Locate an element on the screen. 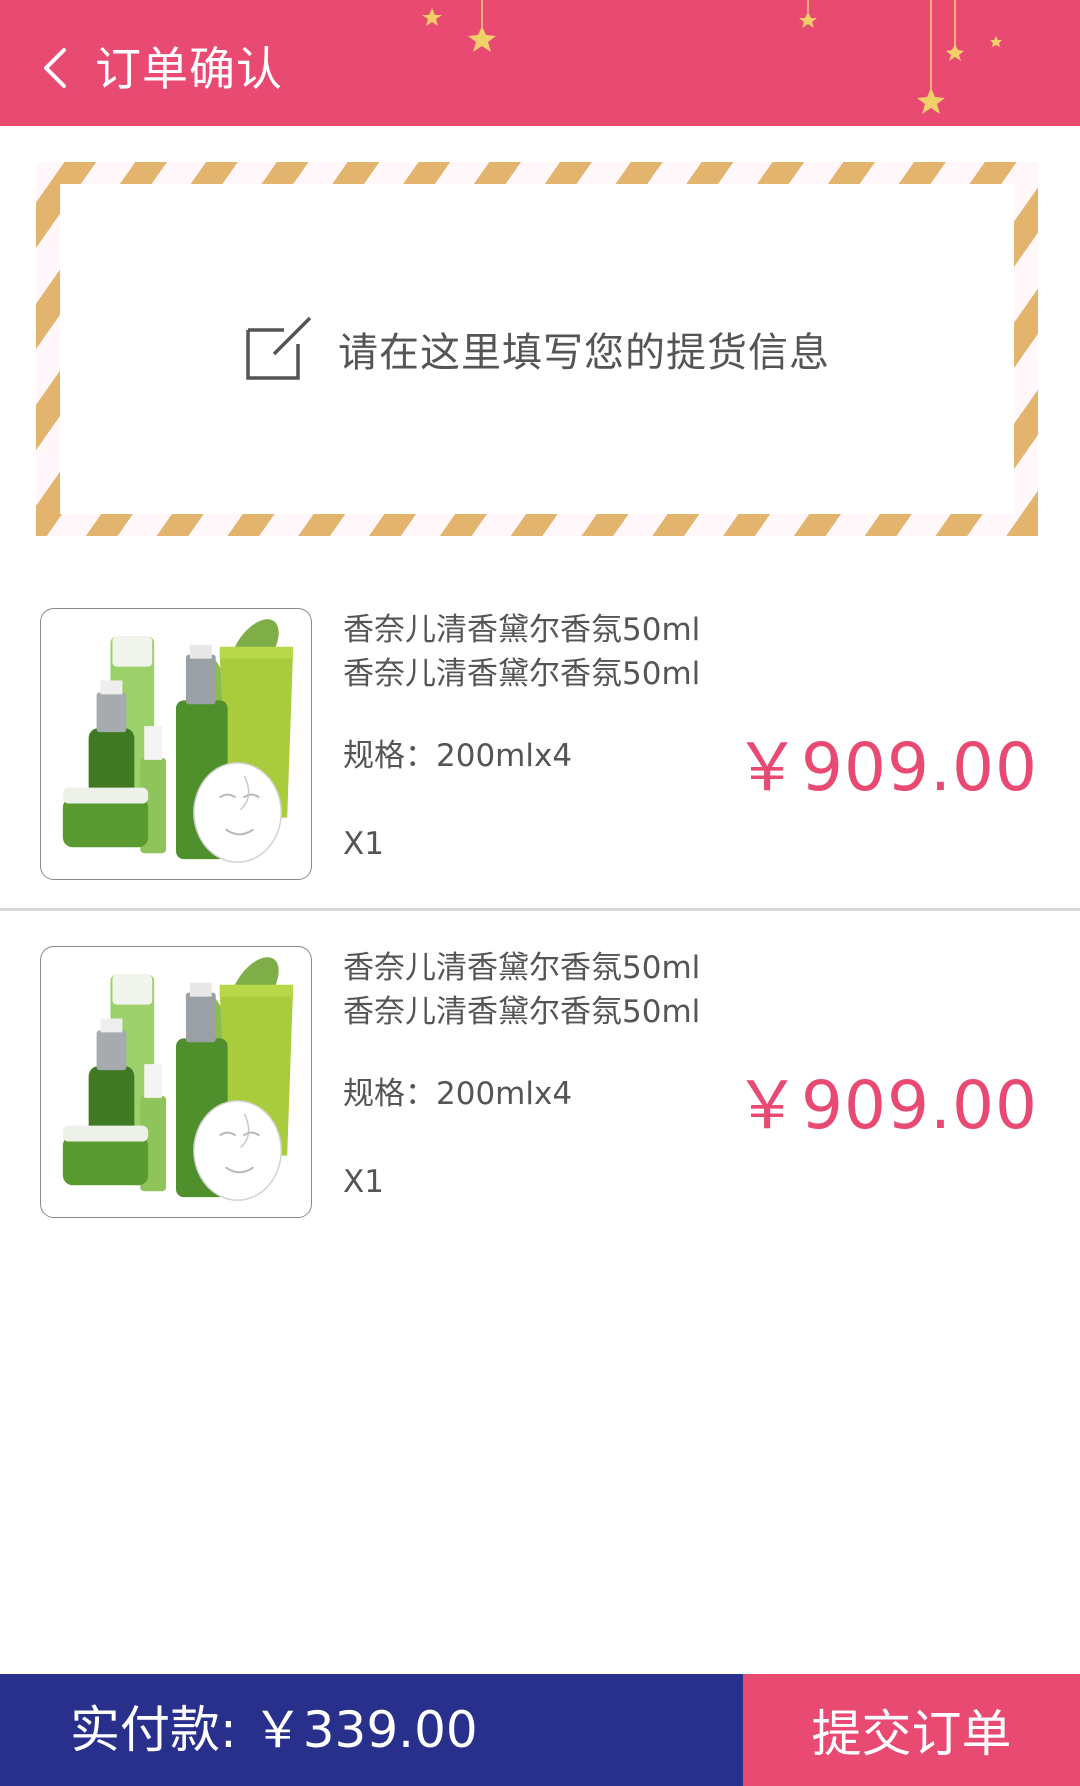 This screenshot has width=1080, height=1786. total-amount: 实付款: ￥339.00 is located at coordinates (274, 1730).